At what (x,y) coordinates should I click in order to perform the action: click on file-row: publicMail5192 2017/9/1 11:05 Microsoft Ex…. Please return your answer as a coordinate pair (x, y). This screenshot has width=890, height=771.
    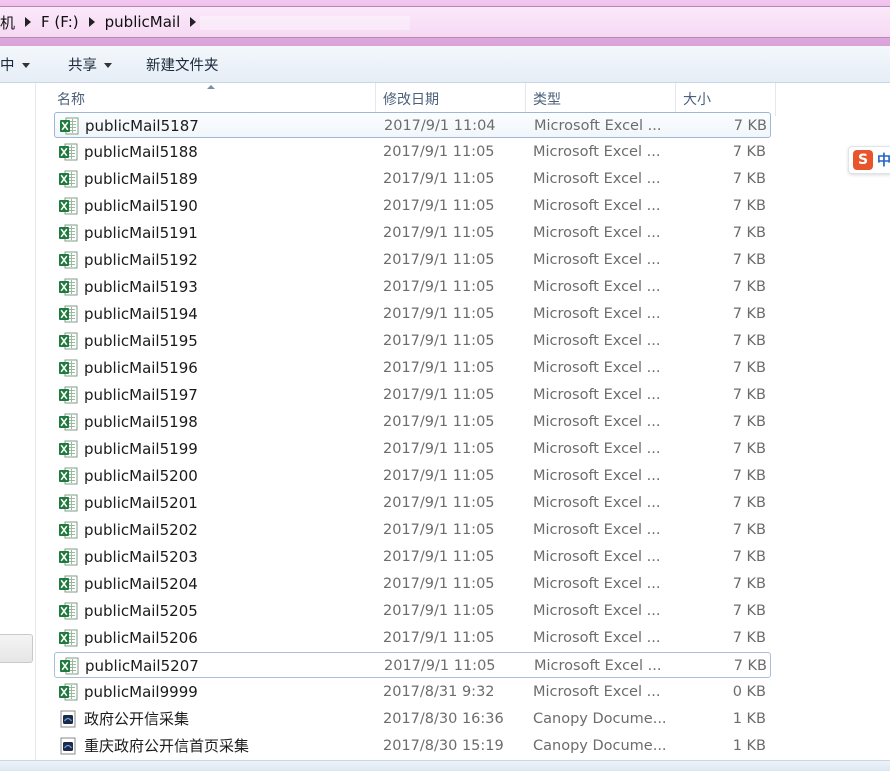
    Looking at the image, I should click on (412, 260).